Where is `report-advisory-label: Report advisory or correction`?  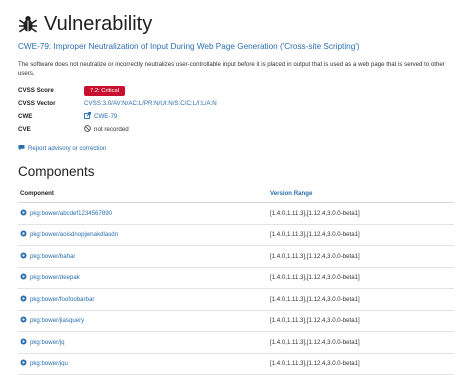 report-advisory-label: Report advisory or correction is located at coordinates (67, 148).